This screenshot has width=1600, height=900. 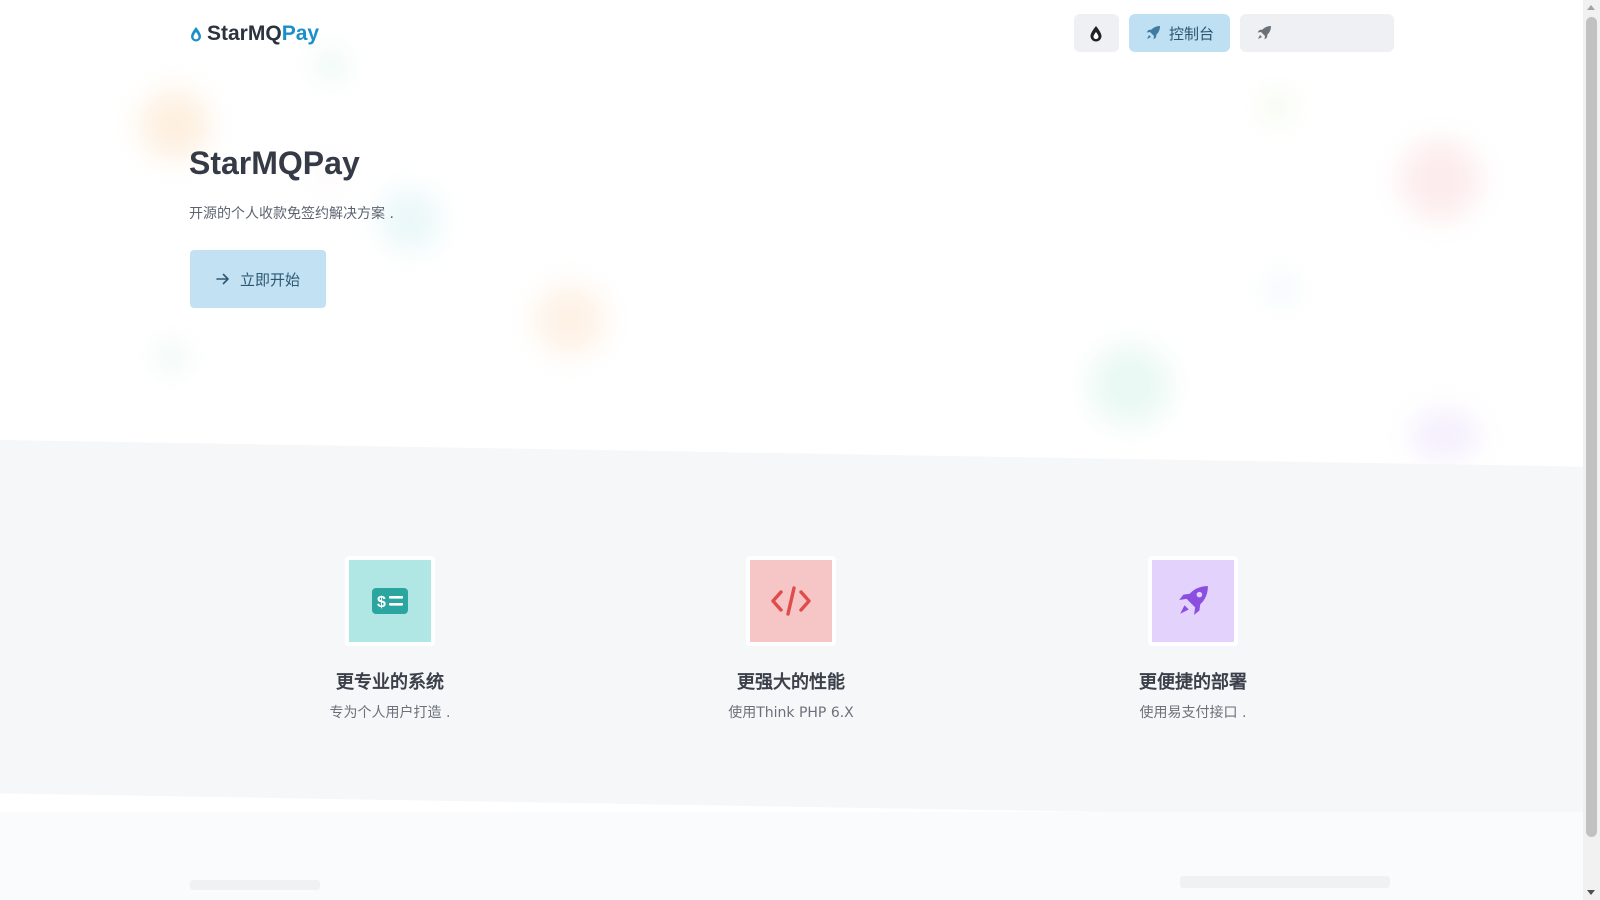 I want to click on scroll-thumb, so click(x=1591, y=427).